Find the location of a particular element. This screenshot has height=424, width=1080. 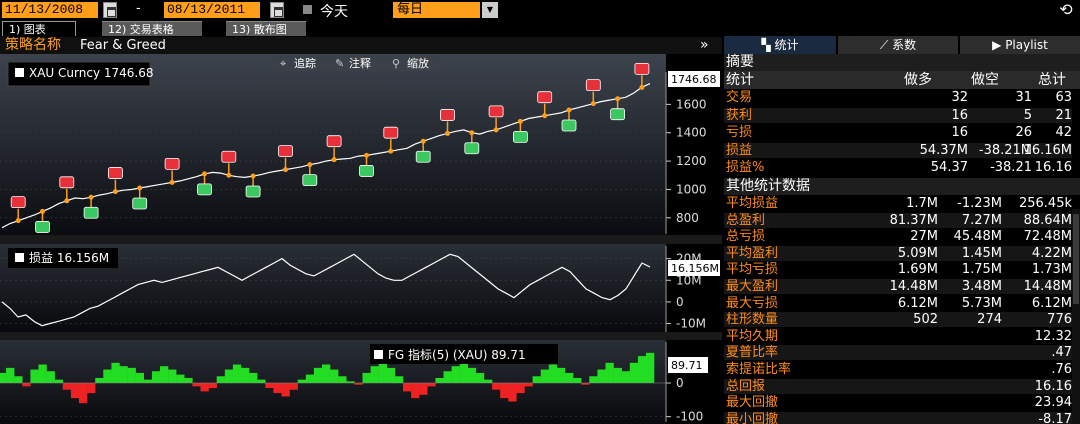

play-icon: ▶ is located at coordinates (999, 45).